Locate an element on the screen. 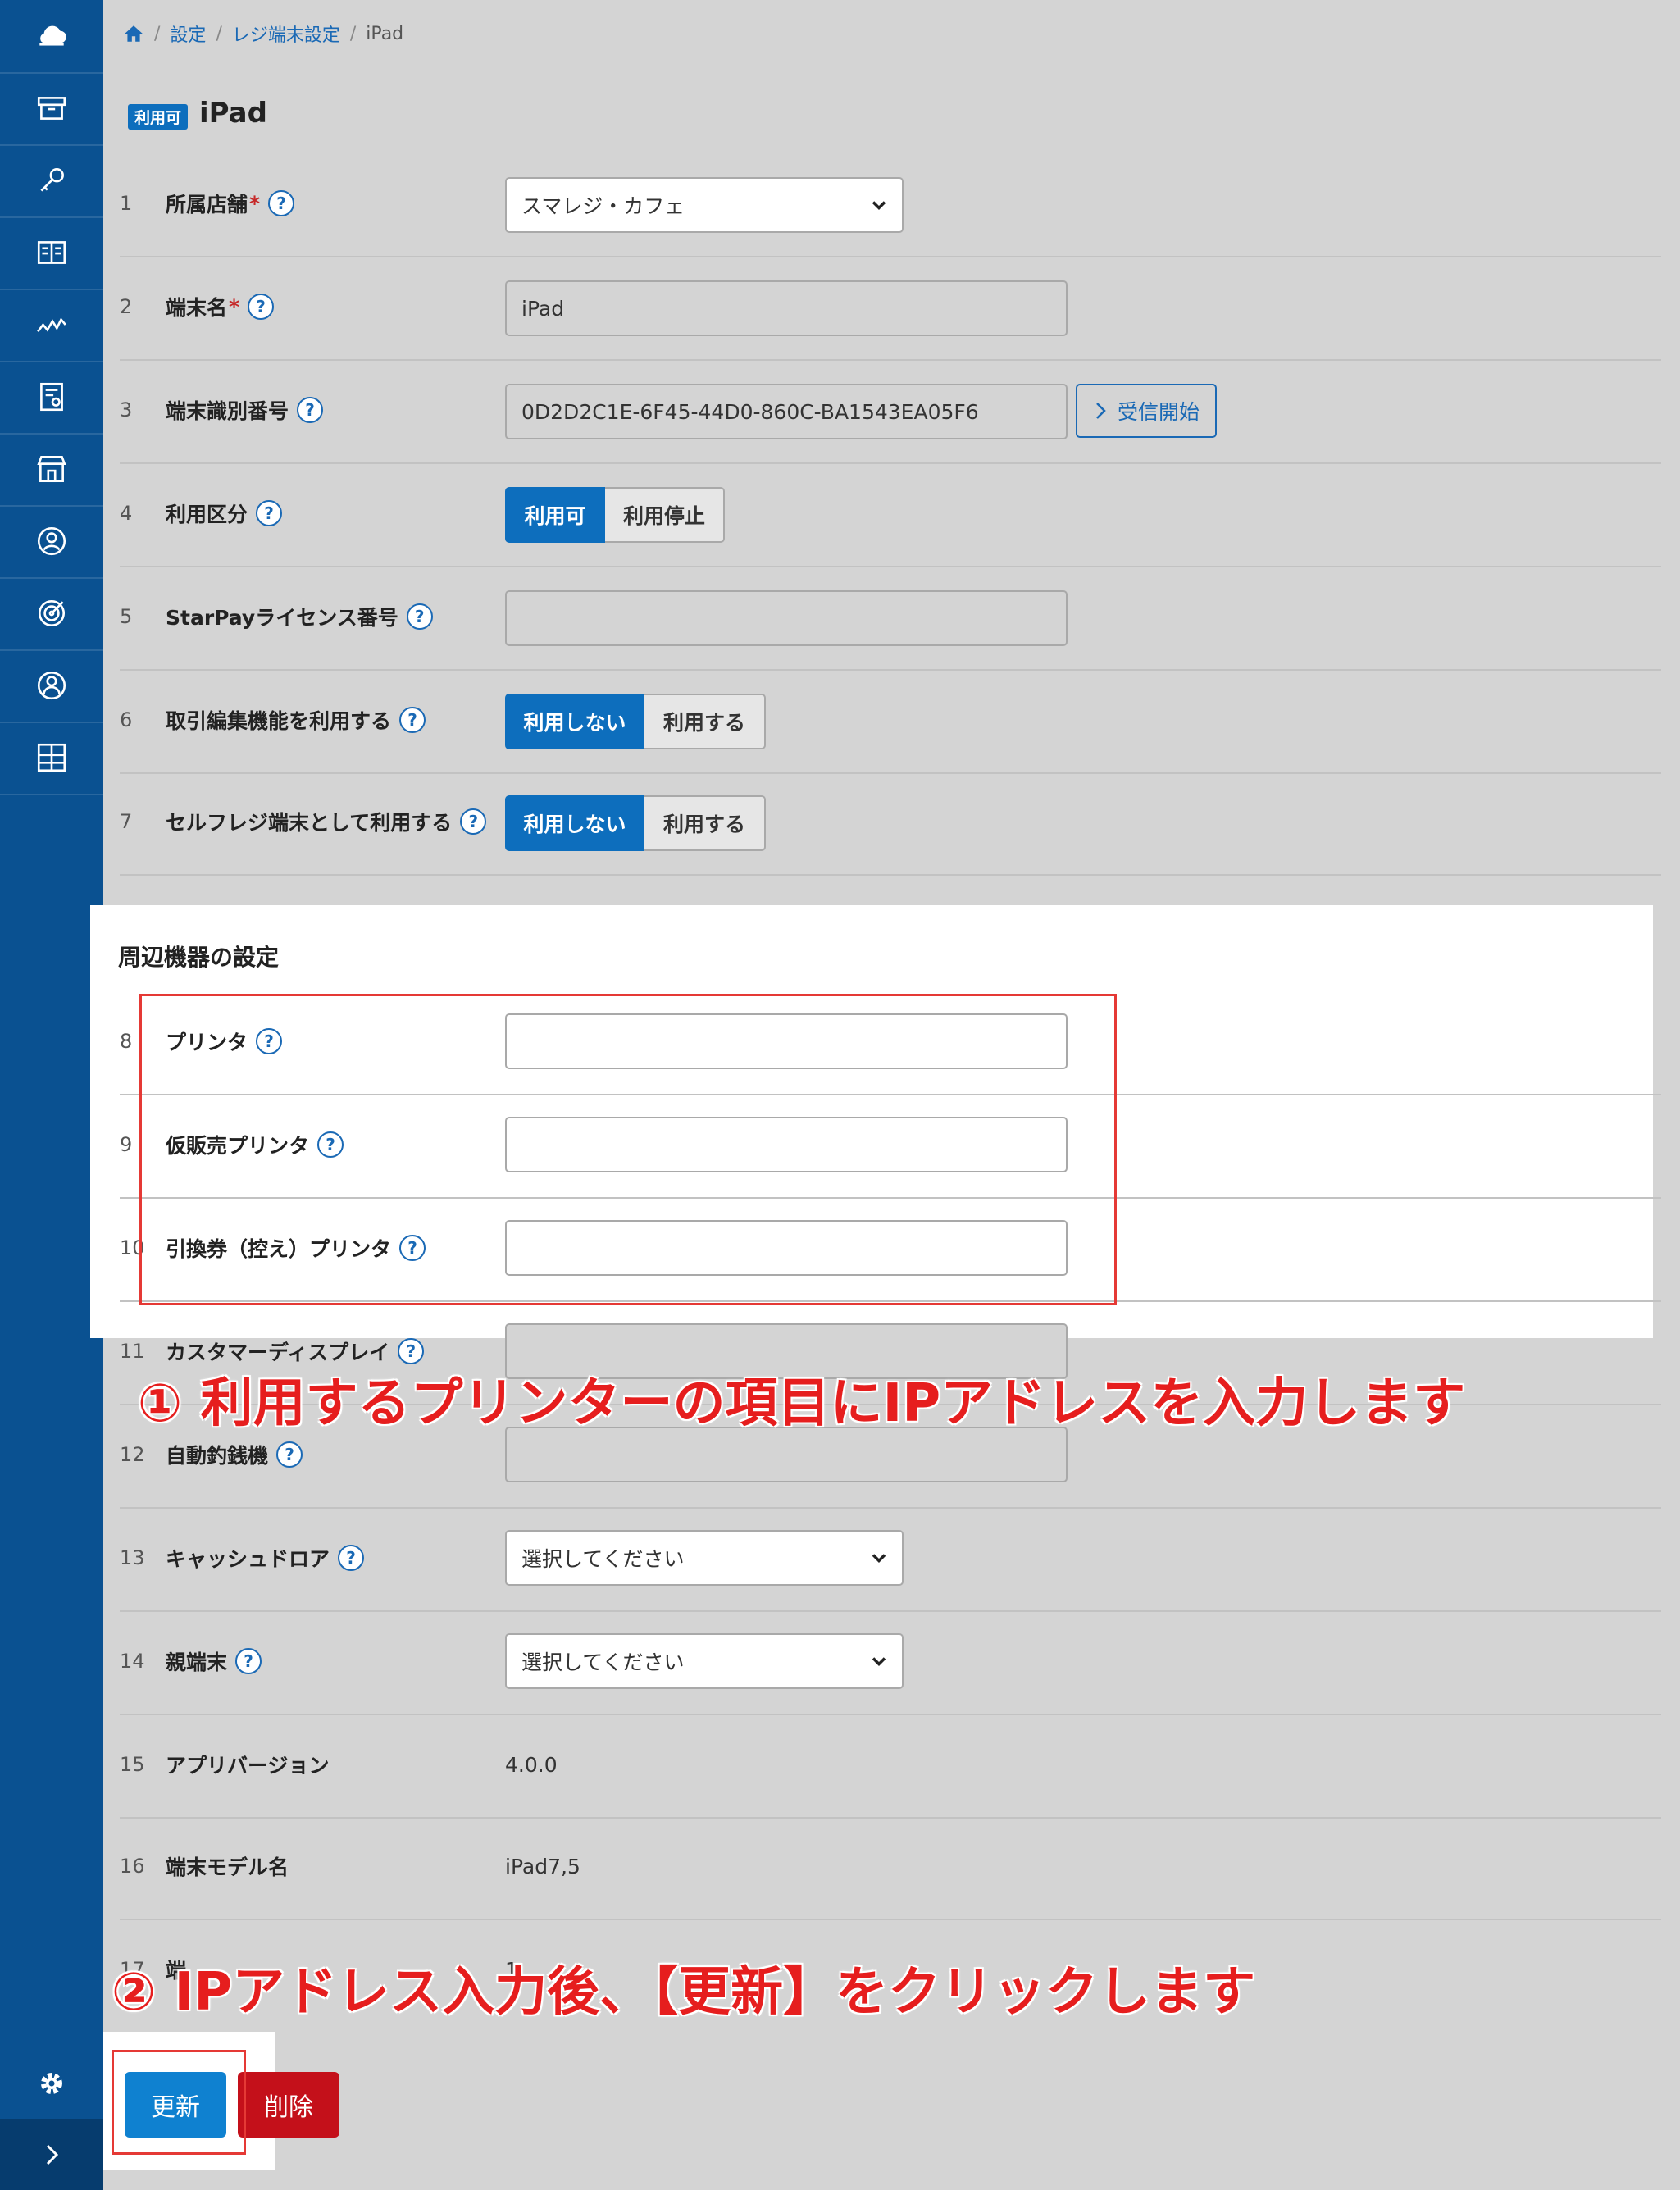 This screenshot has width=1680, height=2190. row-label: アプリバージョン is located at coordinates (248, 1766).